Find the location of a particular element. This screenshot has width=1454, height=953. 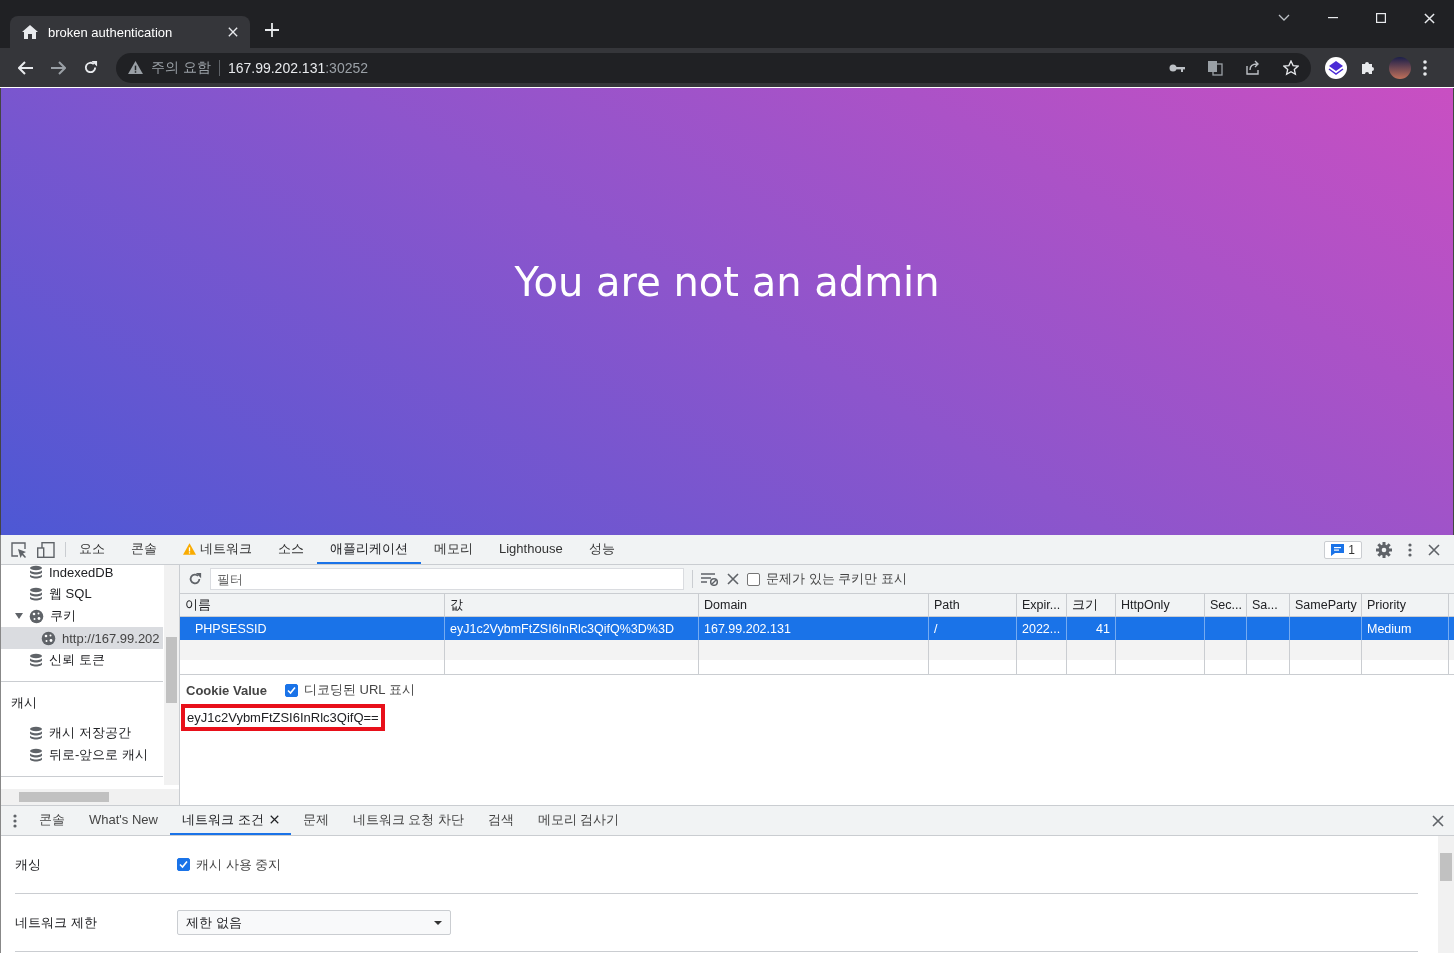

drawer-tab: 메모리 검사기 is located at coordinates (578, 820).